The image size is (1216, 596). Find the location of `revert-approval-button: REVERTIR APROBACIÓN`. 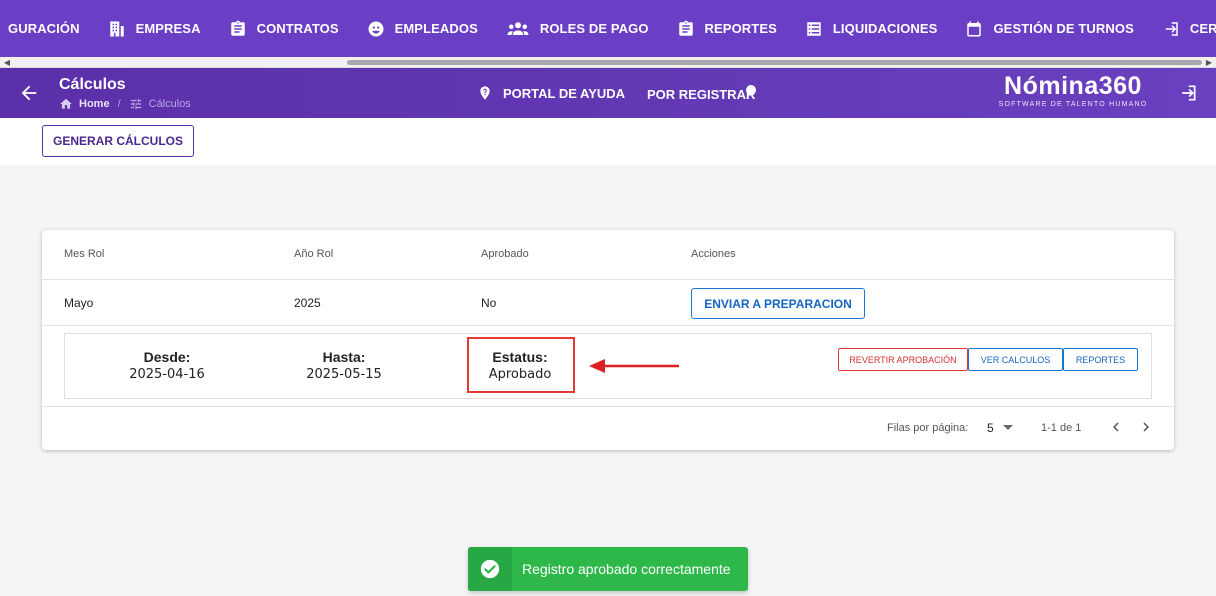

revert-approval-button: REVERTIR APROBACIÓN is located at coordinates (903, 359).